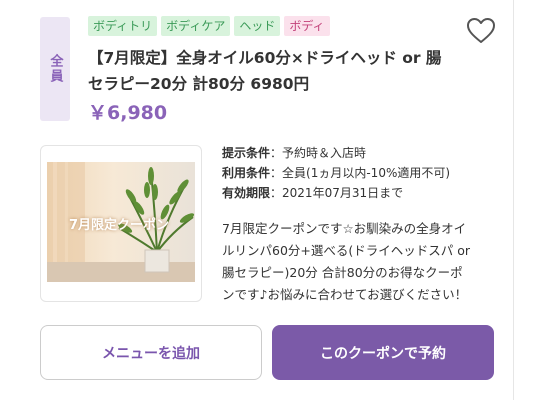 Image resolution: width=540 pixels, height=400 pixels. Describe the element at coordinates (246, 193) in the screenshot. I see `condition-label: 有効期限` at that location.